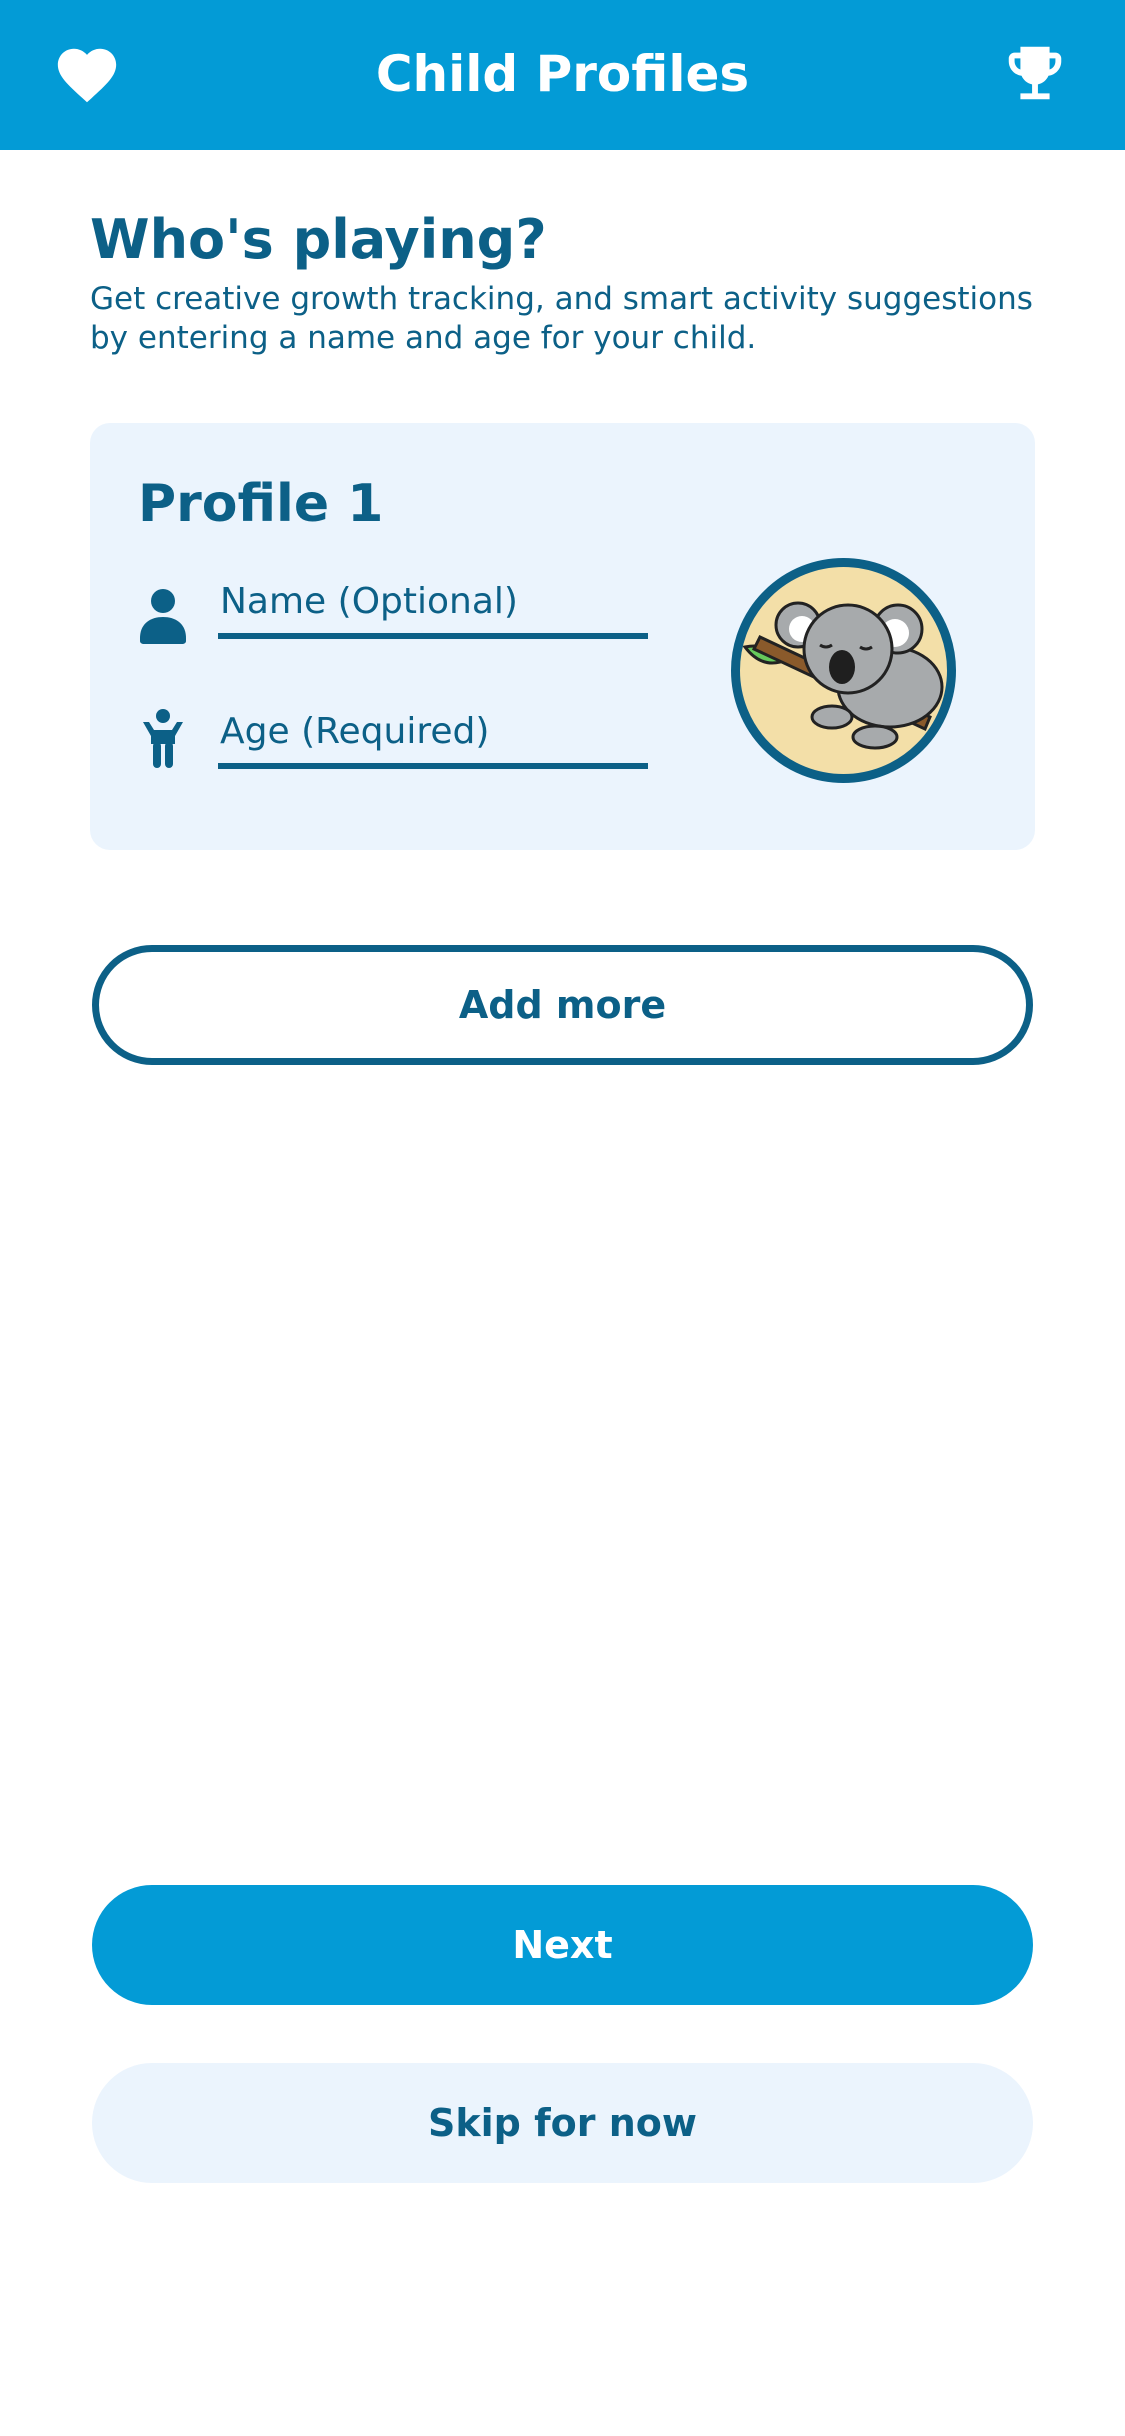 This screenshot has width=1125, height=2436. Describe the element at coordinates (261, 504) in the screenshot. I see `profile-title: Profile 1` at that location.